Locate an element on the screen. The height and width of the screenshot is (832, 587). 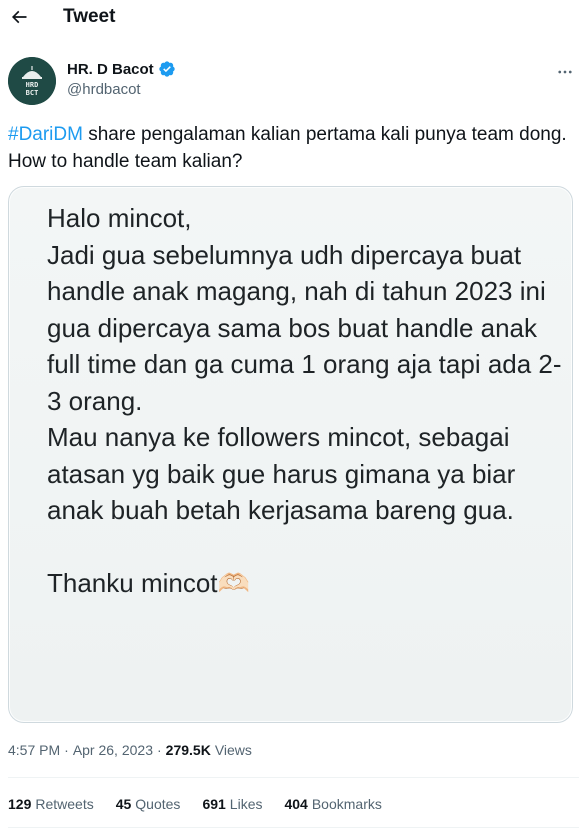
quotes-stat: 45 Quotes is located at coordinates (148, 804).